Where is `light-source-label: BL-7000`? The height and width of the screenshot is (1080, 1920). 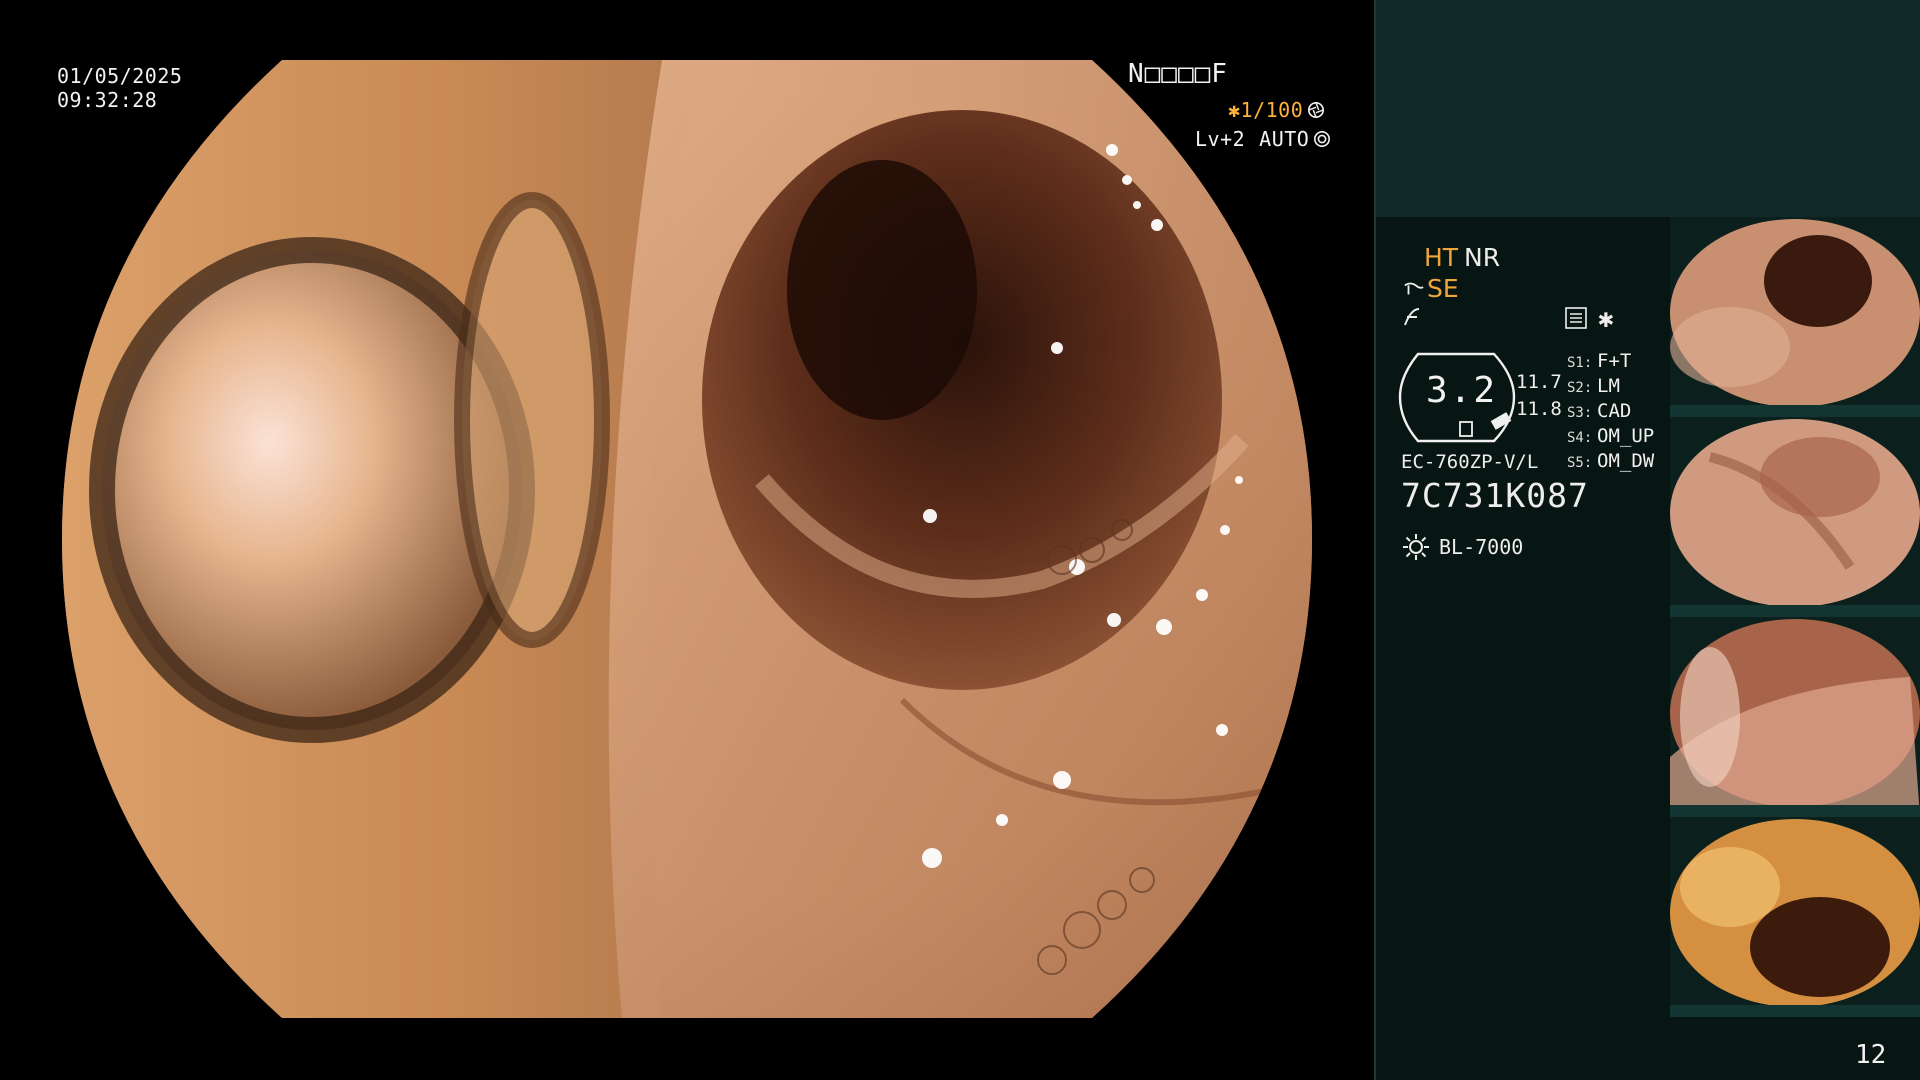 light-source-label: BL-7000 is located at coordinates (1481, 547).